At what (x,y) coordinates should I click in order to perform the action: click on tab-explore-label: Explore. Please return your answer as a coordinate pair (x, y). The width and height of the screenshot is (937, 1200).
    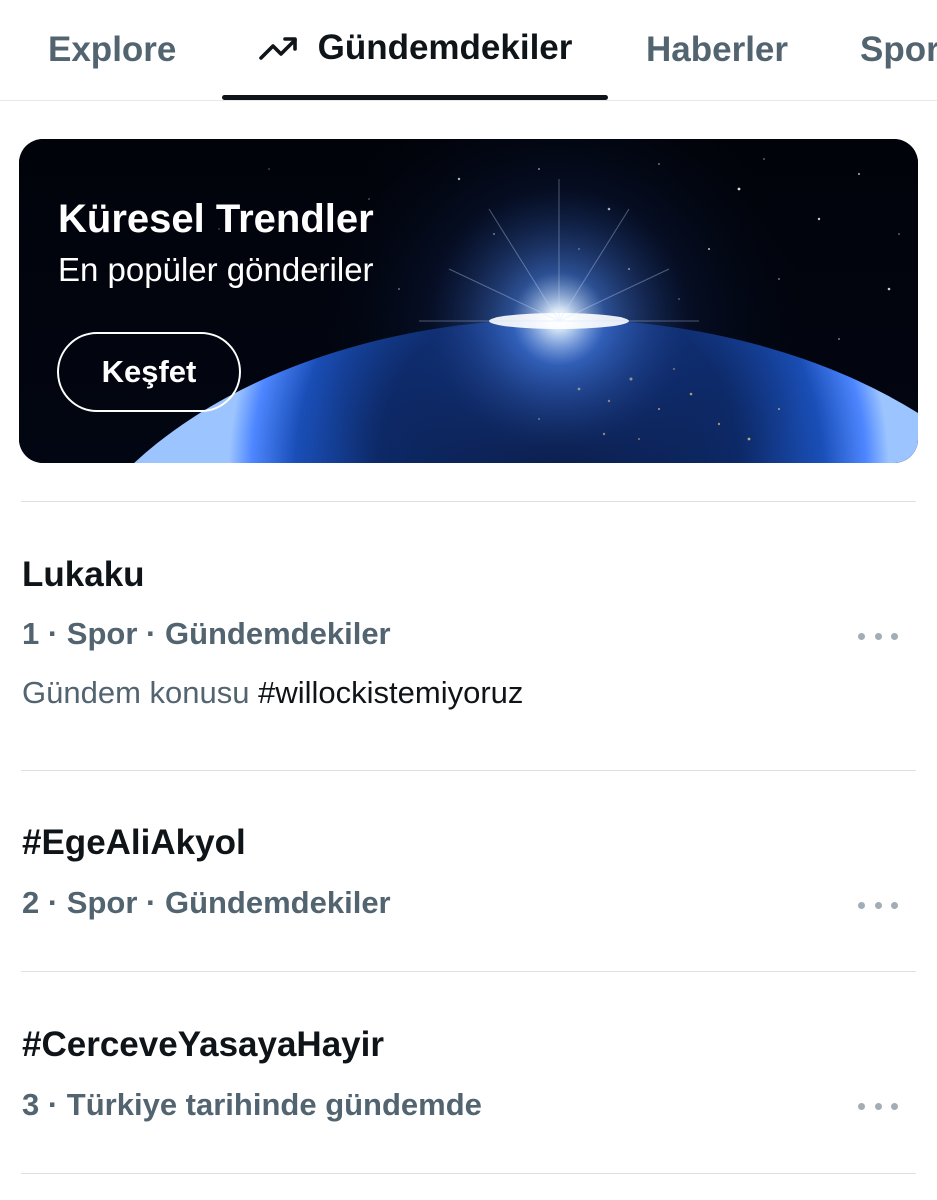
    Looking at the image, I should click on (112, 49).